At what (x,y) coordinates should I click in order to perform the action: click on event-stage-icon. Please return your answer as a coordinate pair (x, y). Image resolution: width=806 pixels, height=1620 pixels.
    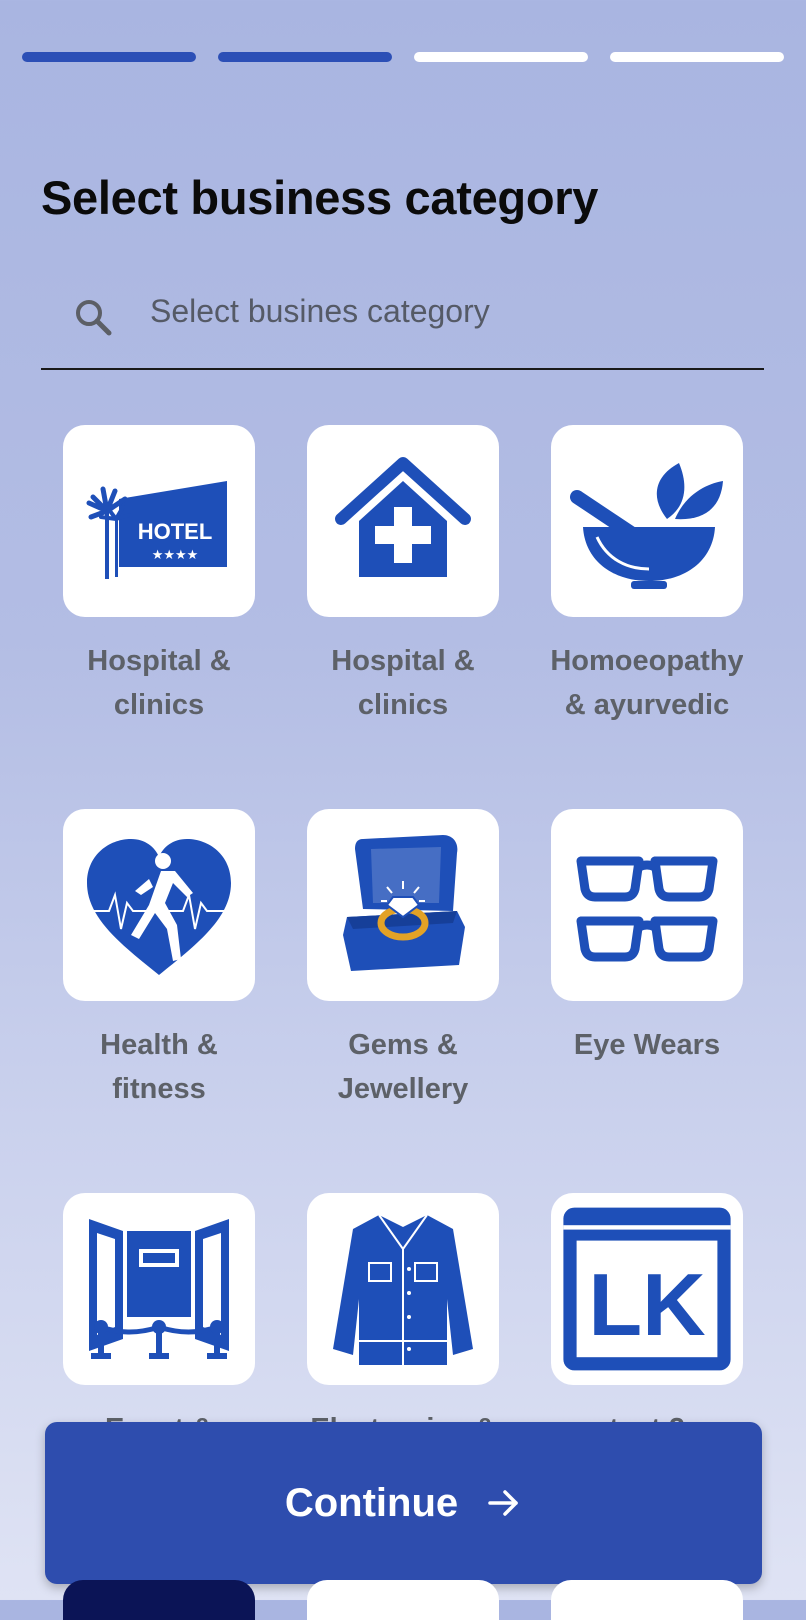
    Looking at the image, I should click on (159, 1289).